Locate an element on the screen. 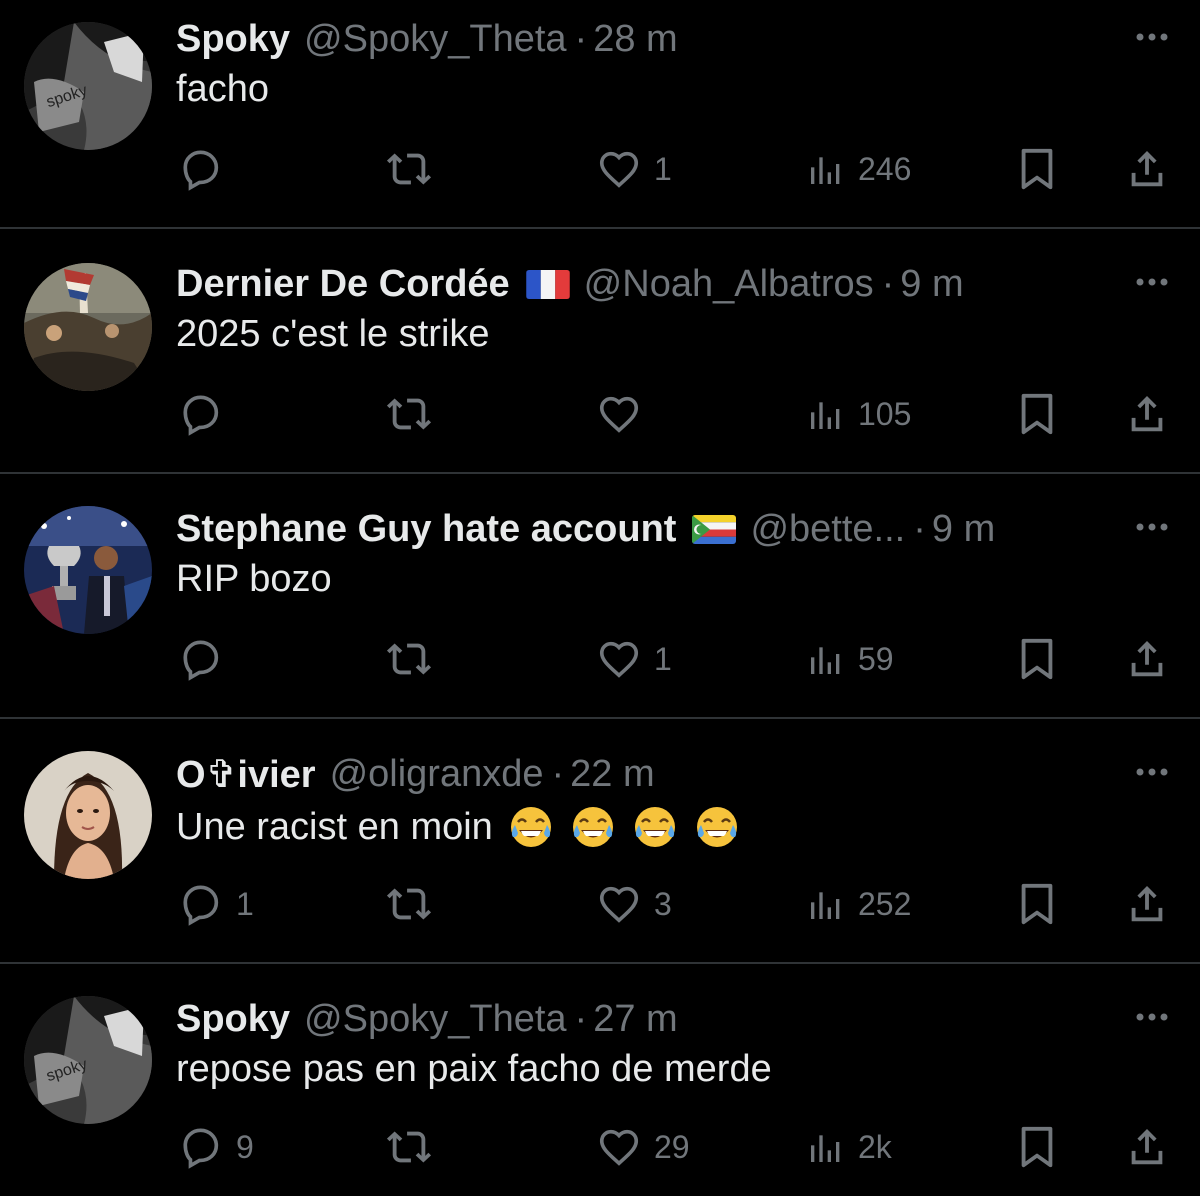 The height and width of the screenshot is (1196, 1200). views-button: 2k is located at coordinates (849, 1147).